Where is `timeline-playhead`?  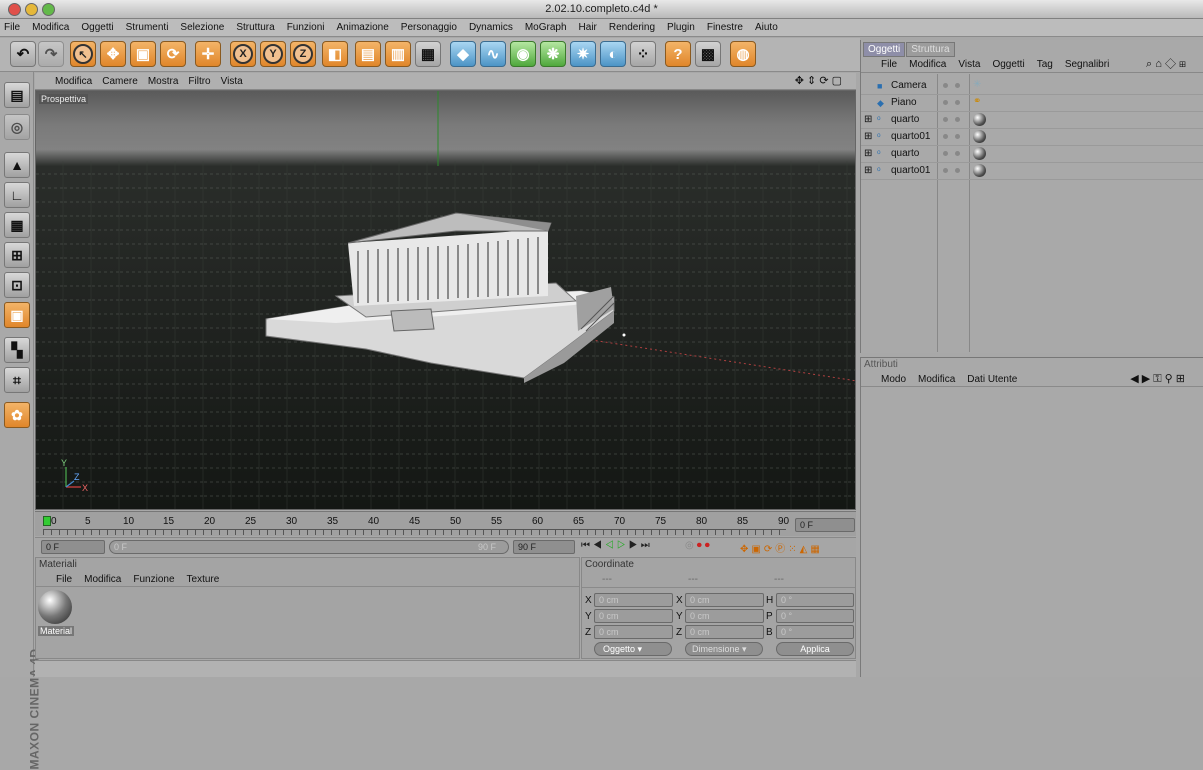
timeline-playhead is located at coordinates (47, 521).